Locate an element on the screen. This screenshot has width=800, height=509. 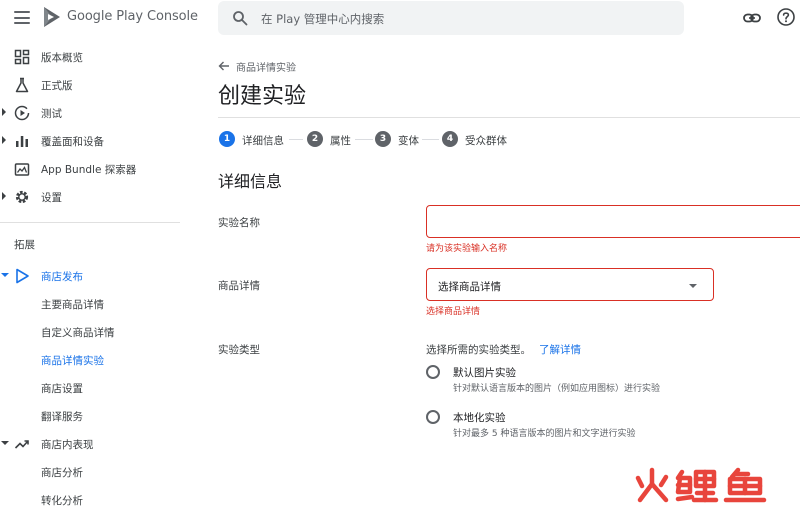
play-outline-icon is located at coordinates (22, 276).